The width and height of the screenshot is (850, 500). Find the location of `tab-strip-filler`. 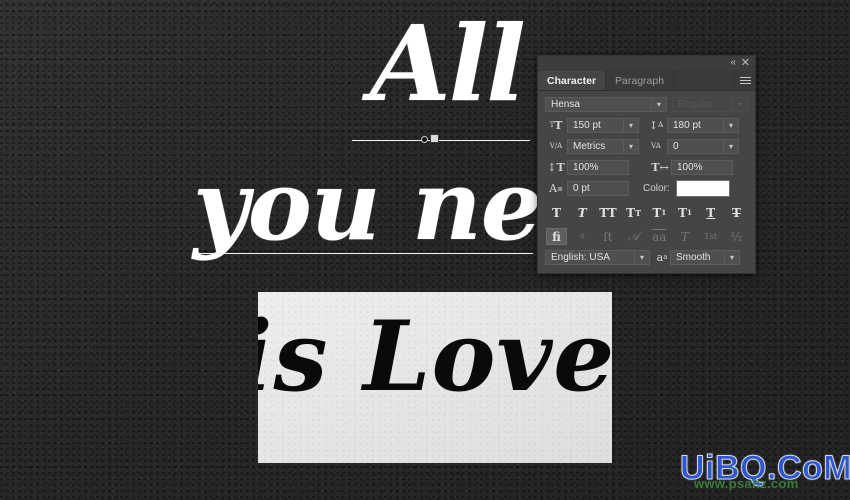

tab-strip-filler is located at coordinates (704, 80).